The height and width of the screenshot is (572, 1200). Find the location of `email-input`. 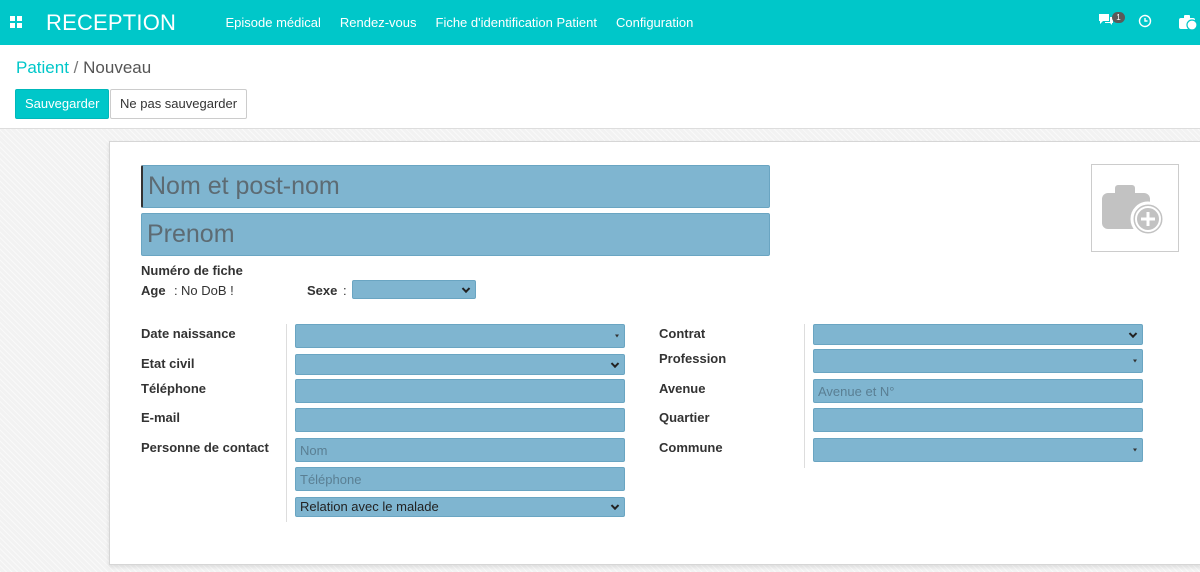

email-input is located at coordinates (460, 420).